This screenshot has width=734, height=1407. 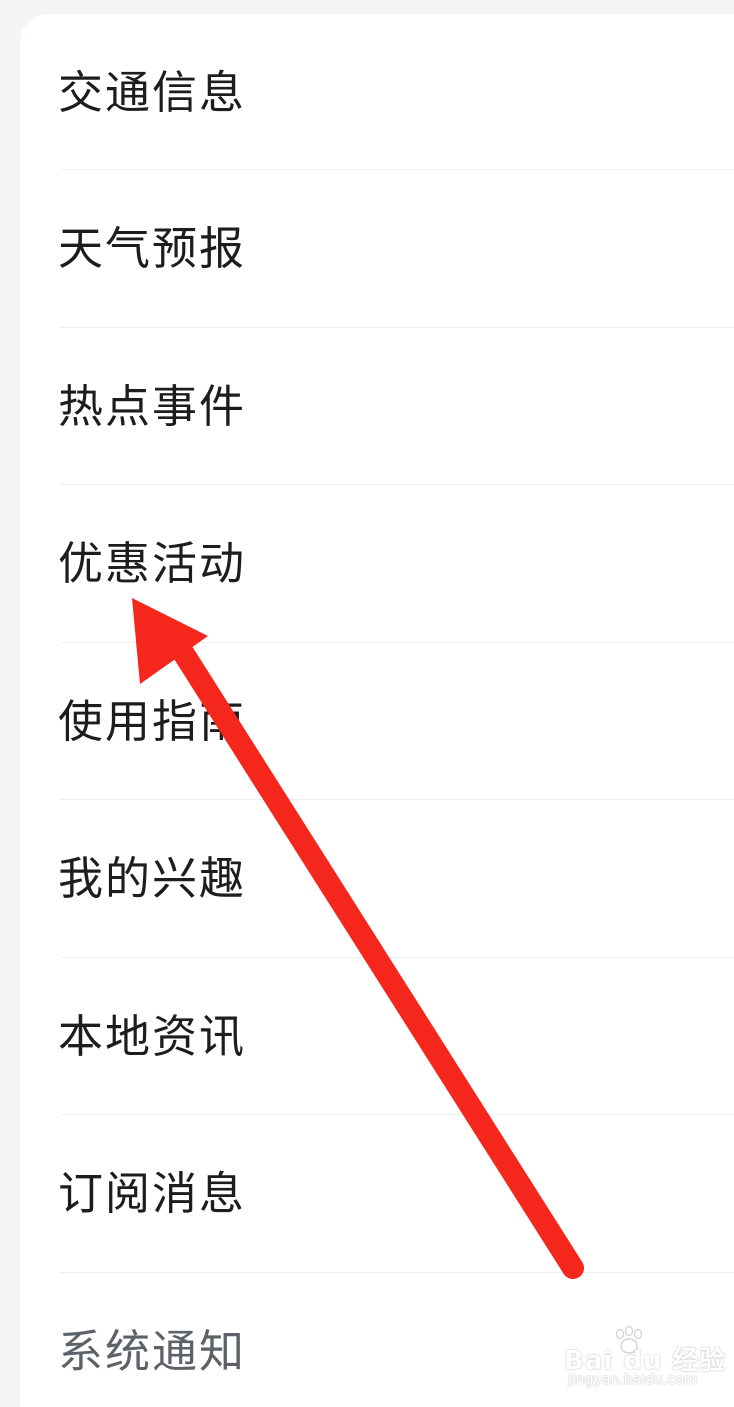 I want to click on menu-item-label: 订阅消息, so click(x=152, y=1194).